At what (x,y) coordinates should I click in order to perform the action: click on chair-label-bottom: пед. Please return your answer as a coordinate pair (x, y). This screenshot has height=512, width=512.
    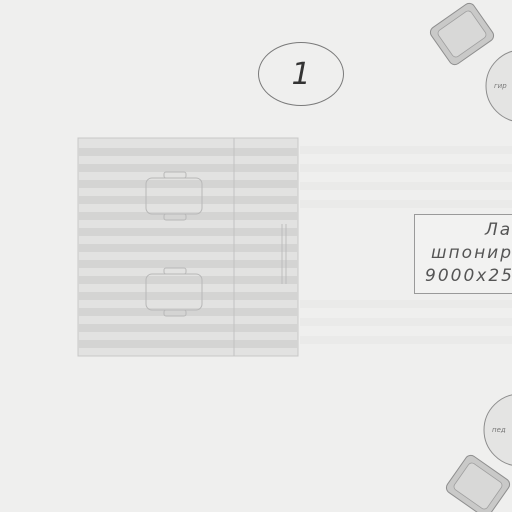
    Looking at the image, I should click on (499, 430).